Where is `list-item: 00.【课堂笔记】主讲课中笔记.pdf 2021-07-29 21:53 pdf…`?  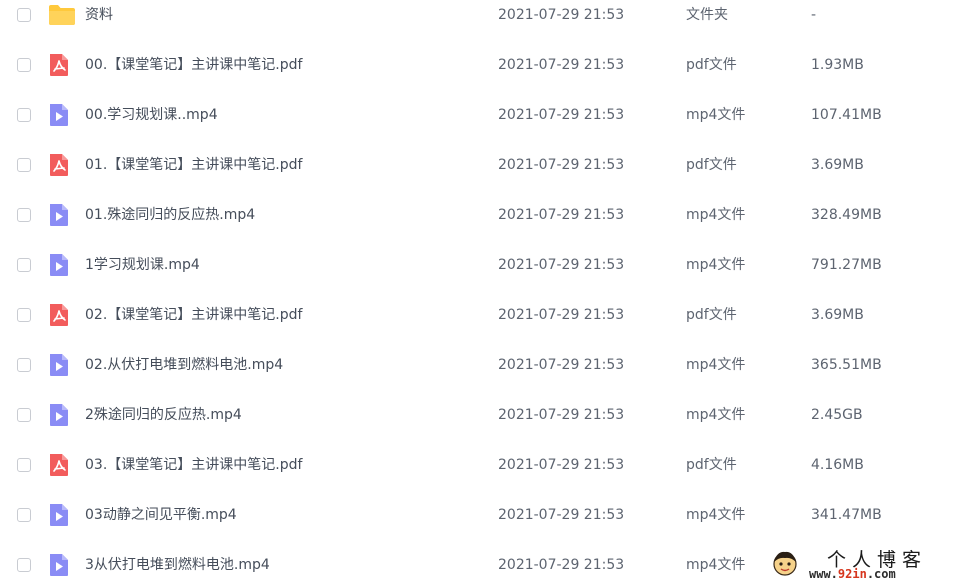 list-item: 00.【课堂笔记】主讲课中笔记.pdf 2021-07-29 21:53 pdf… is located at coordinates (480, 75).